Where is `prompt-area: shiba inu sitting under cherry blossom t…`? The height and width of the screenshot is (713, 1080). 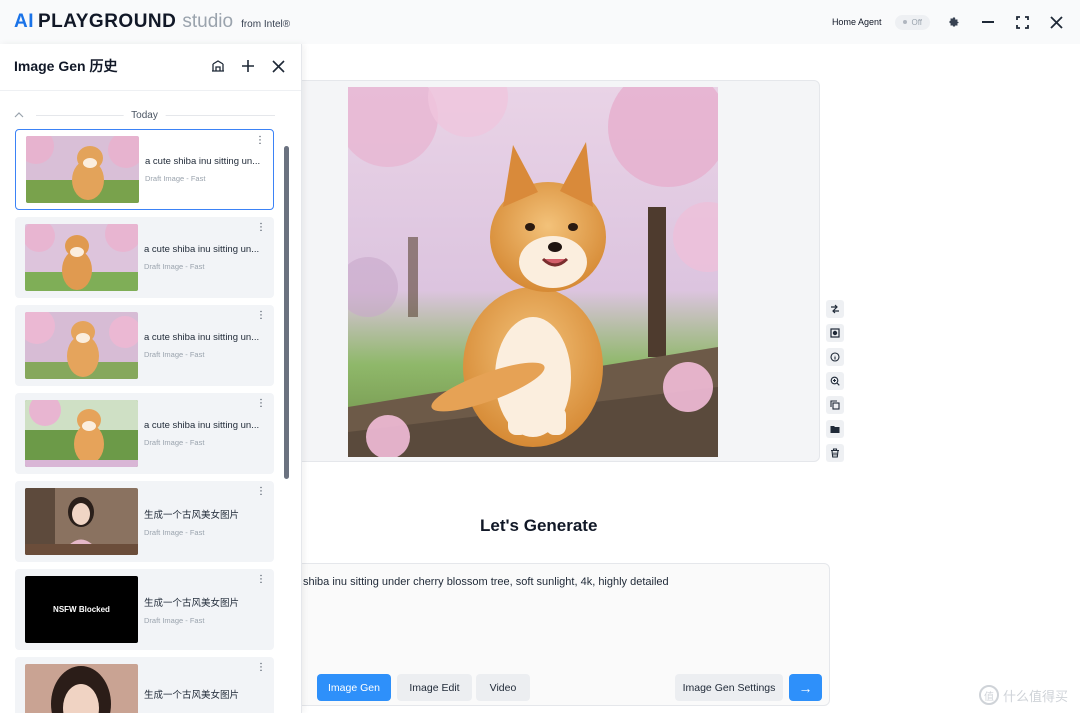 prompt-area: shiba inu sitting under cherry blossom t… is located at coordinates (535, 634).